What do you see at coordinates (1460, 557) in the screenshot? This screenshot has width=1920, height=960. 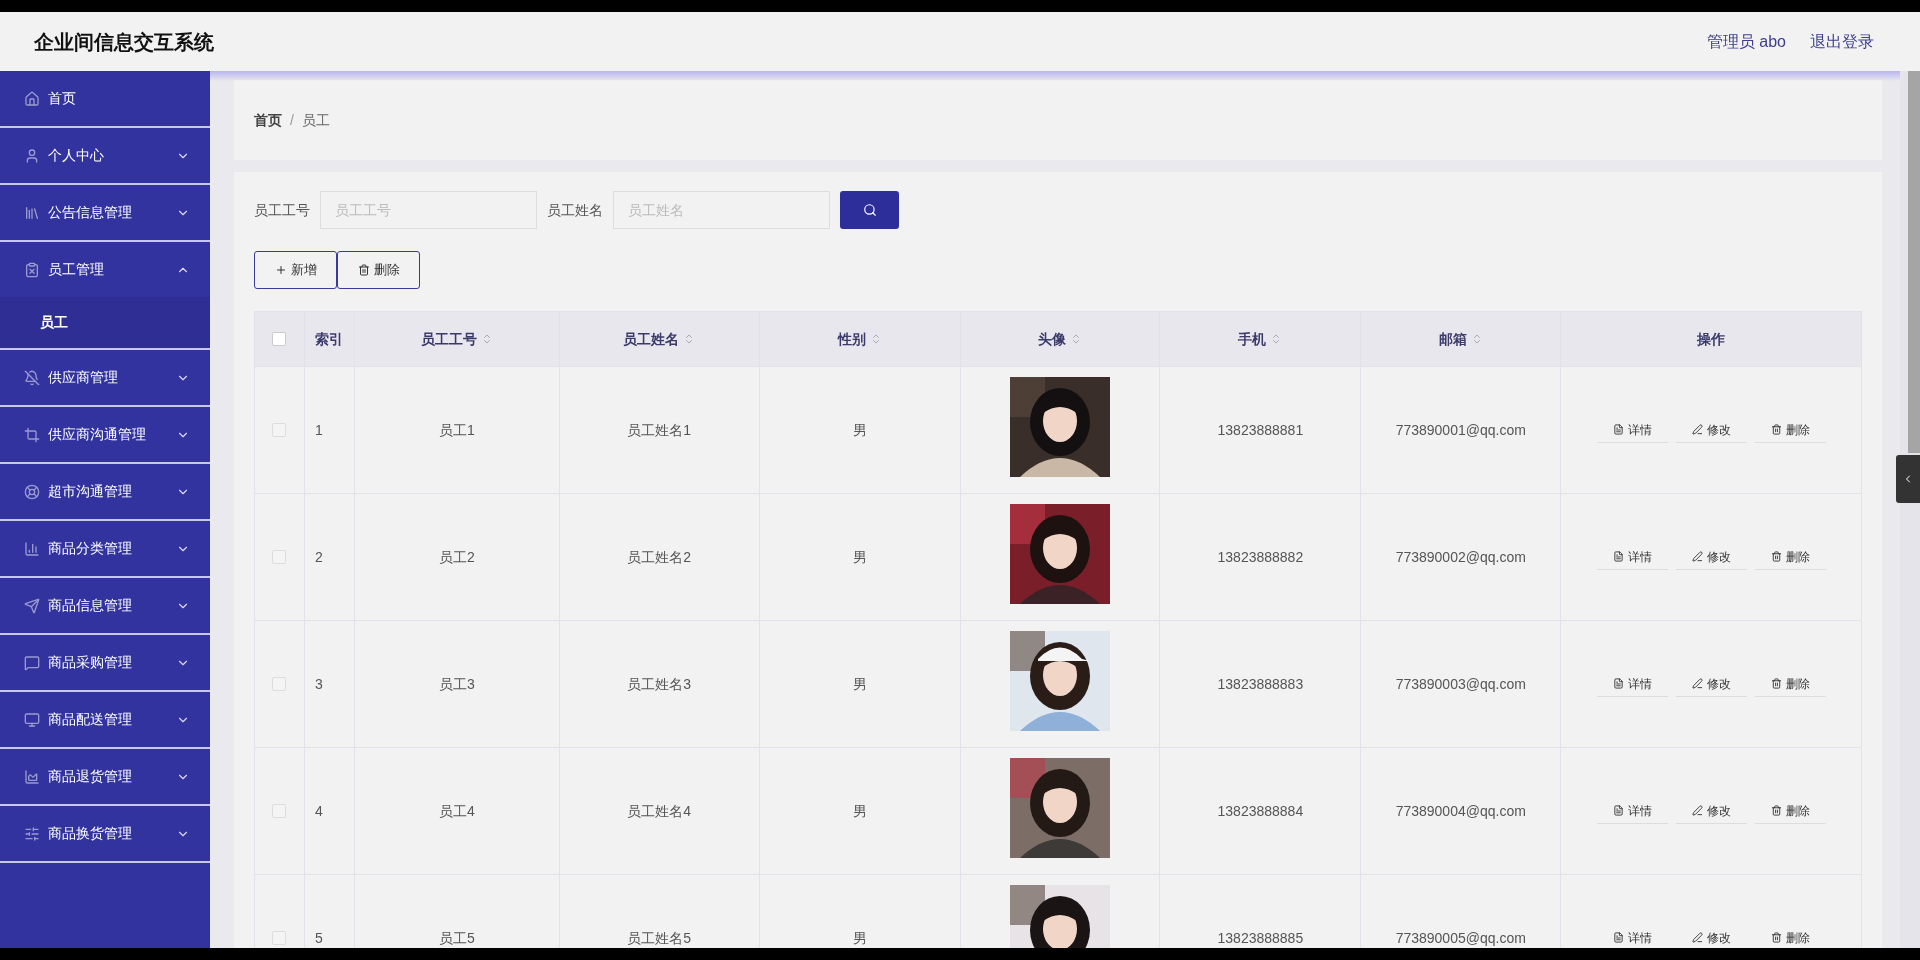 I see `table-cell-text: 773890002@qq.com` at bounding box center [1460, 557].